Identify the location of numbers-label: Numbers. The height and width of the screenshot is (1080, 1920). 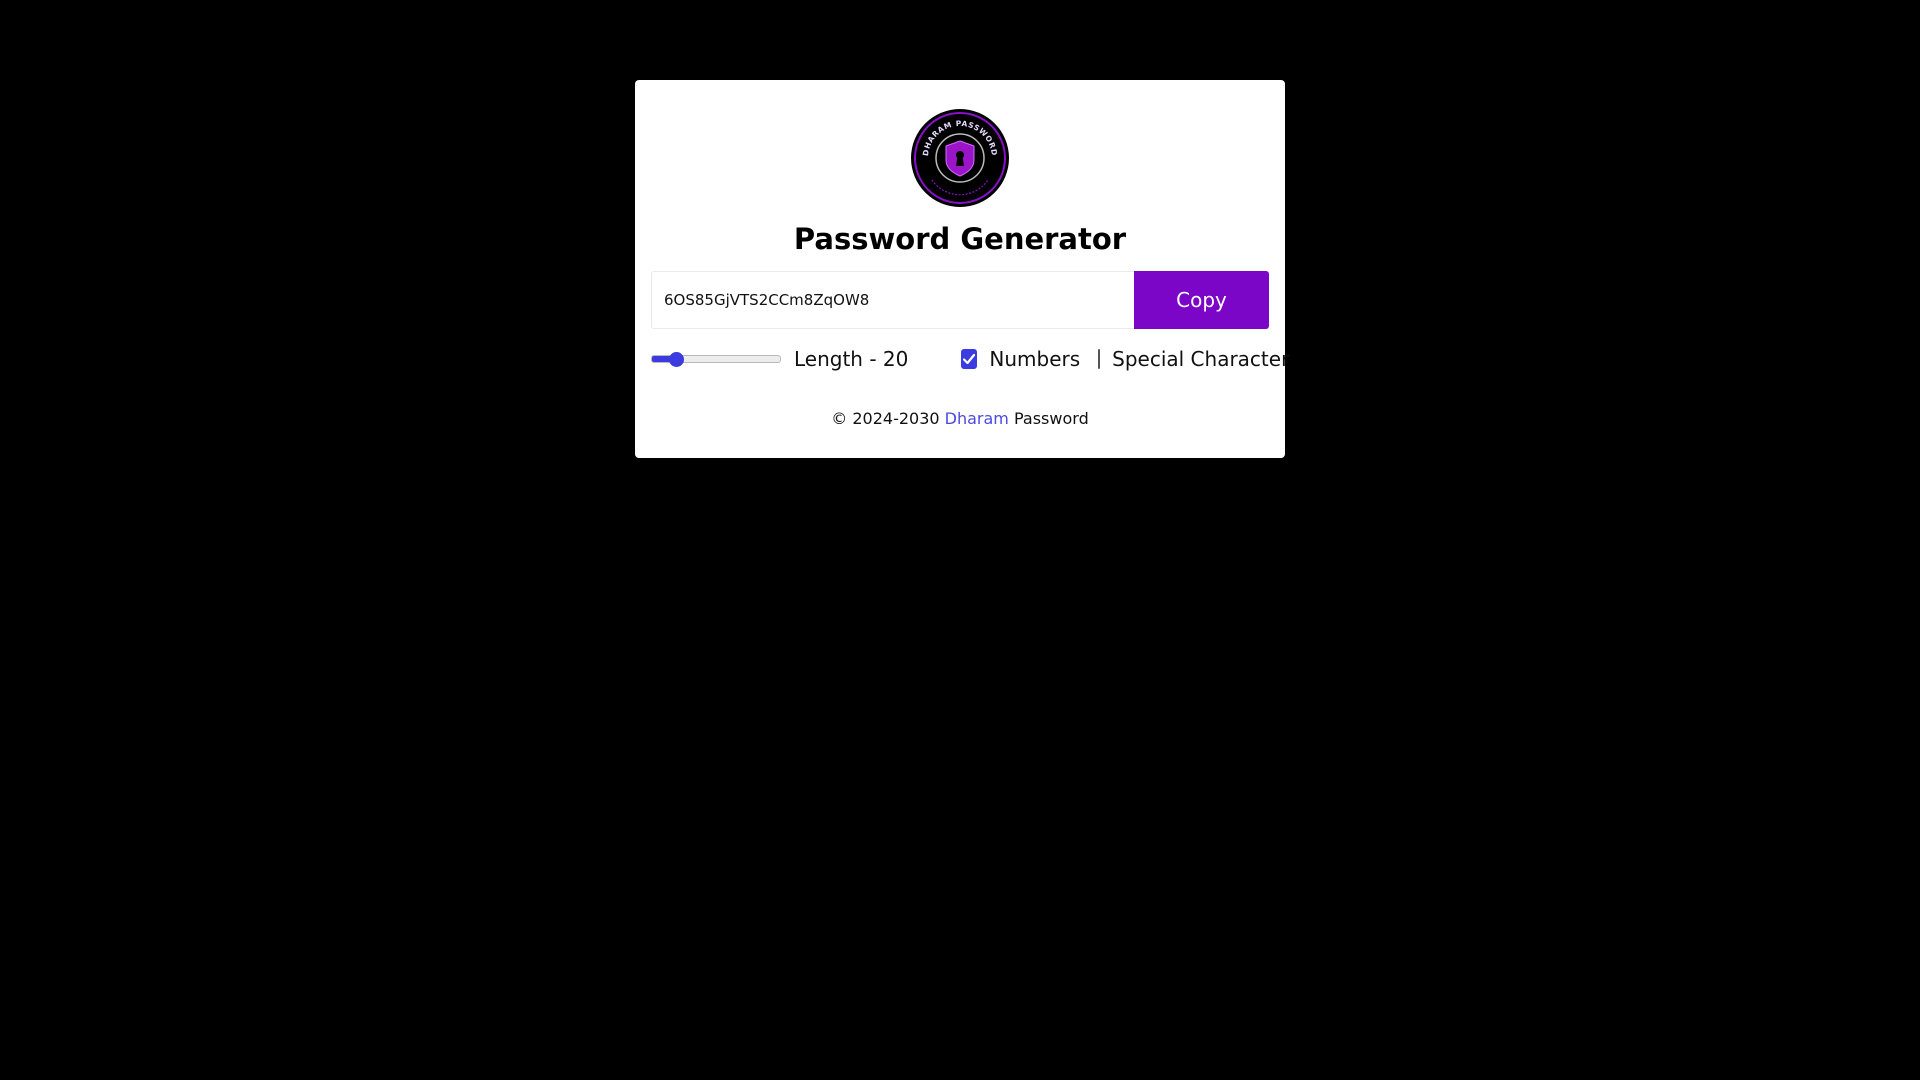
(1035, 359).